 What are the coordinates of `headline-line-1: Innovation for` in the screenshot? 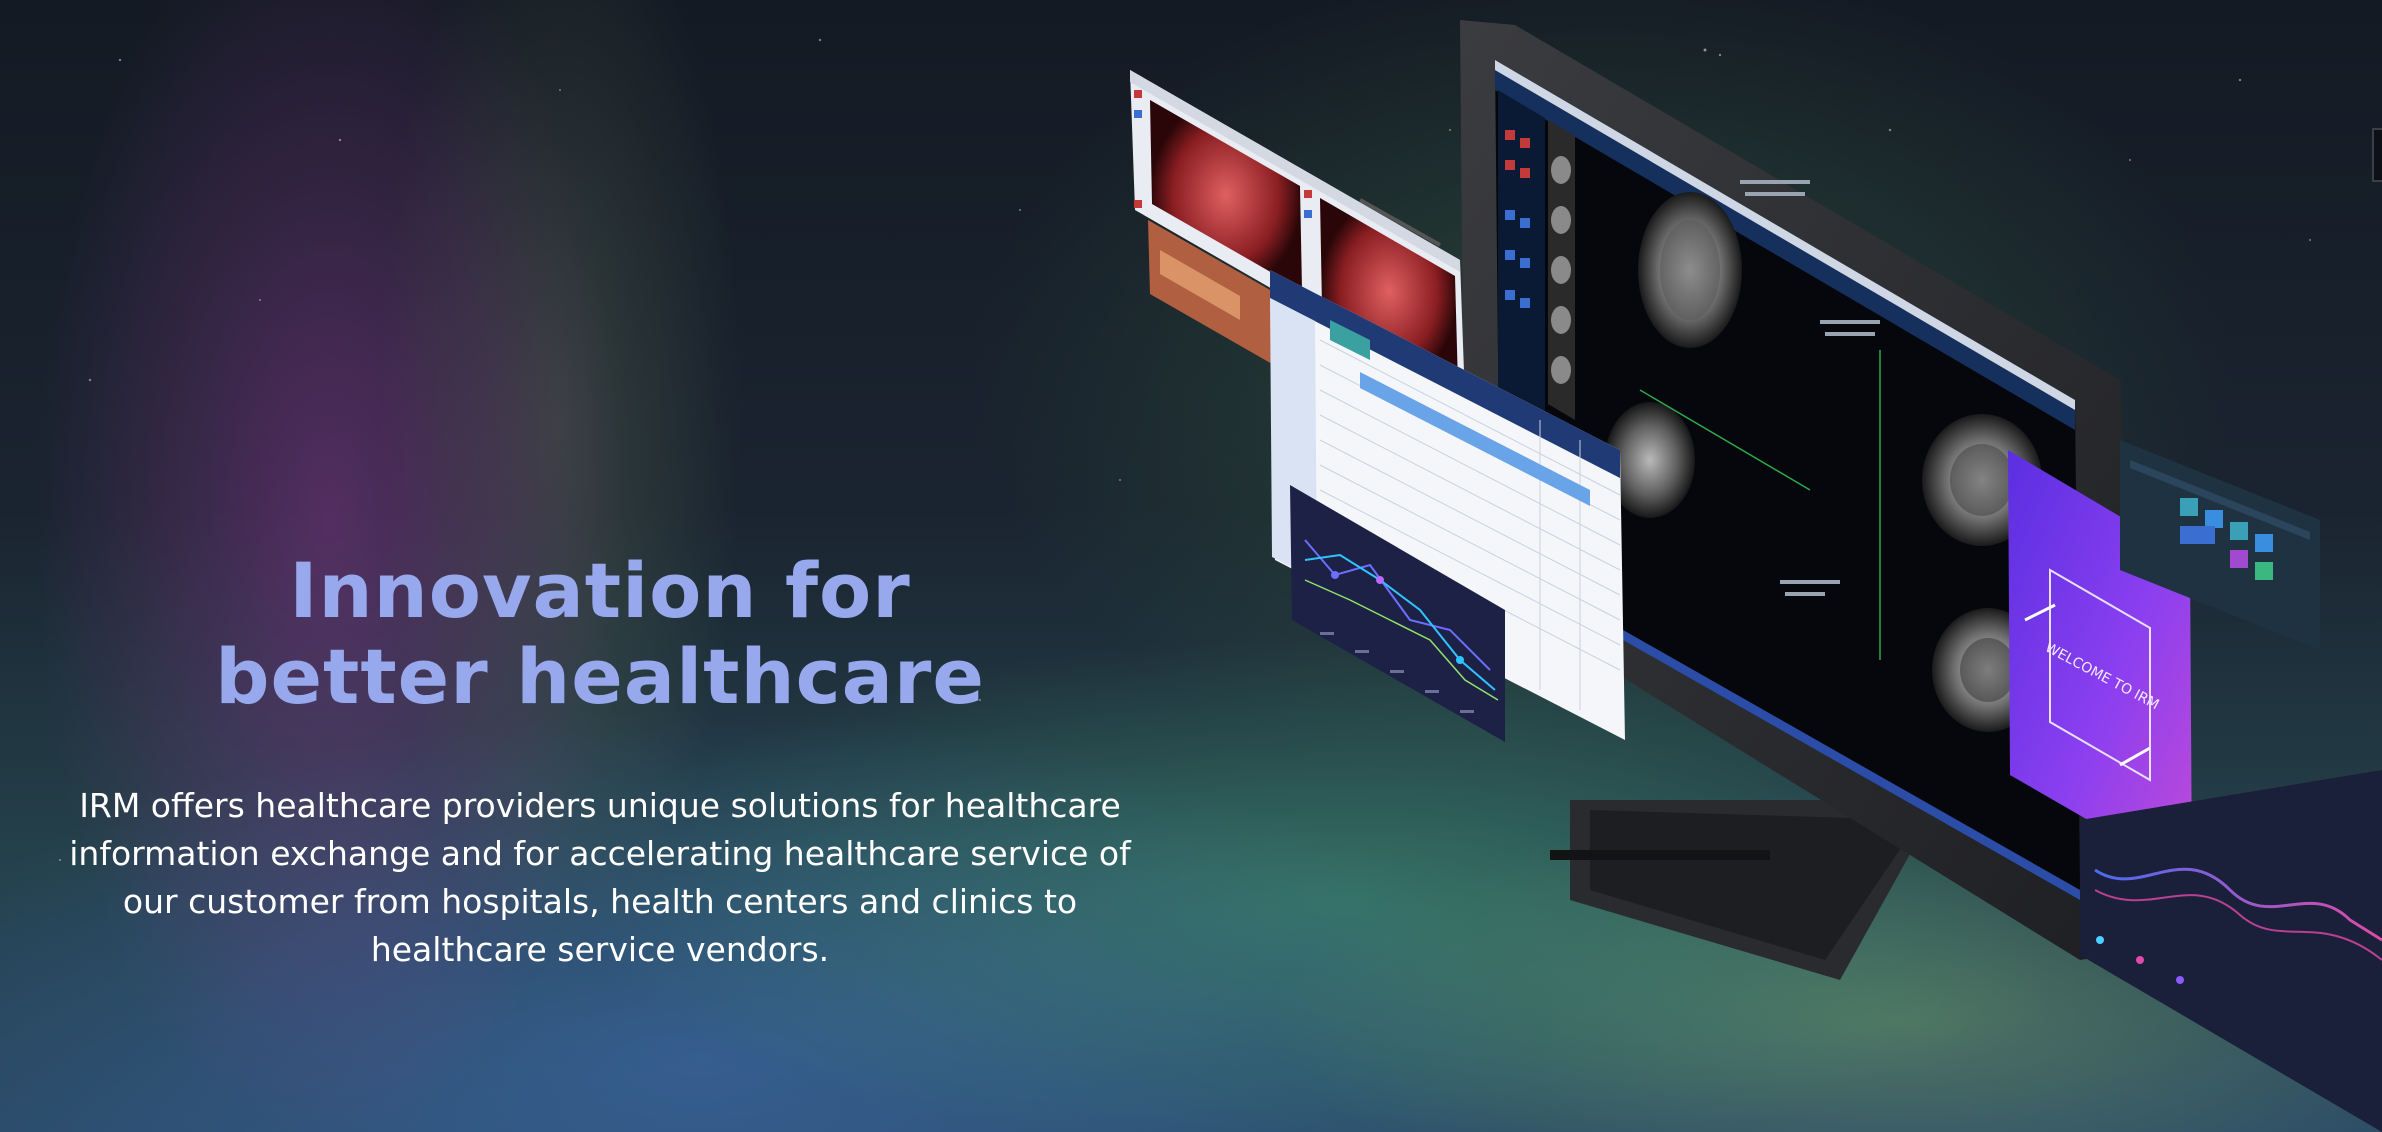 It's located at (600, 590).